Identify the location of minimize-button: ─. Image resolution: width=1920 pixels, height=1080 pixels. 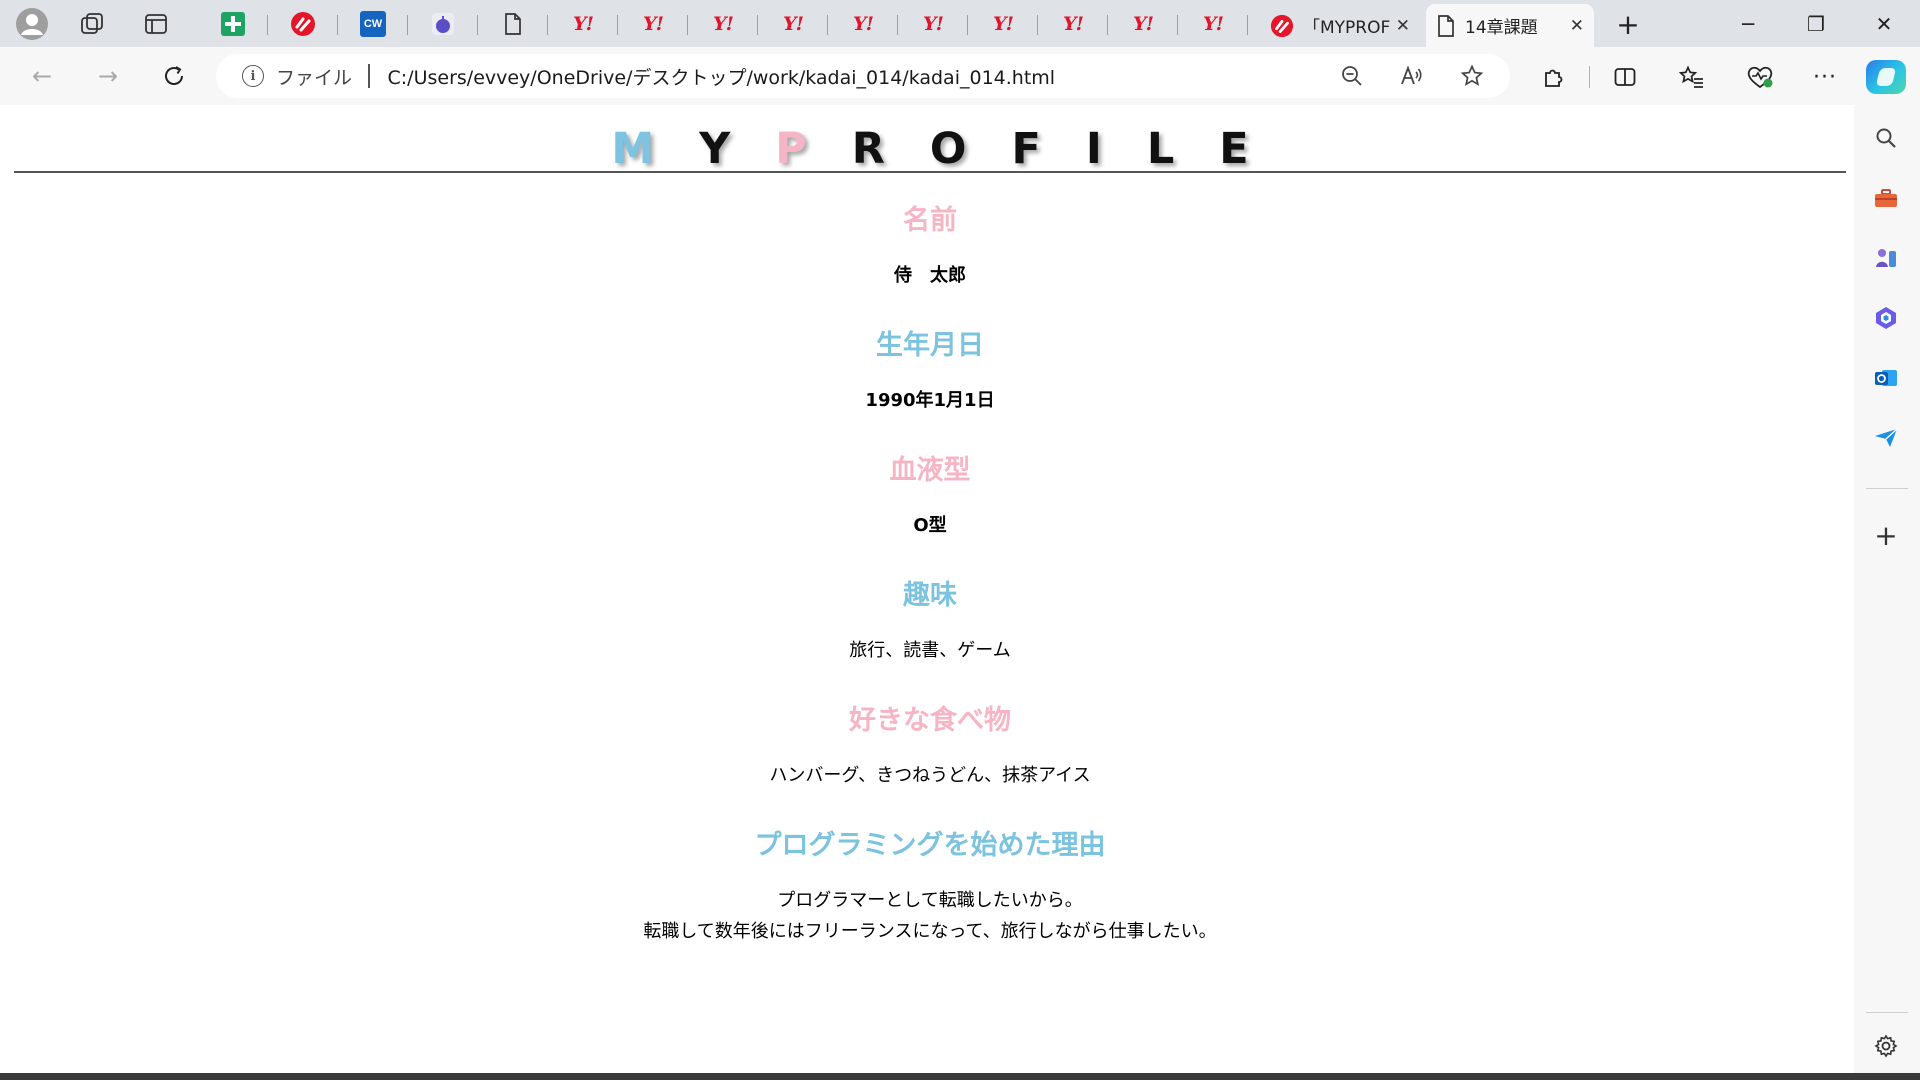
(1748, 23).